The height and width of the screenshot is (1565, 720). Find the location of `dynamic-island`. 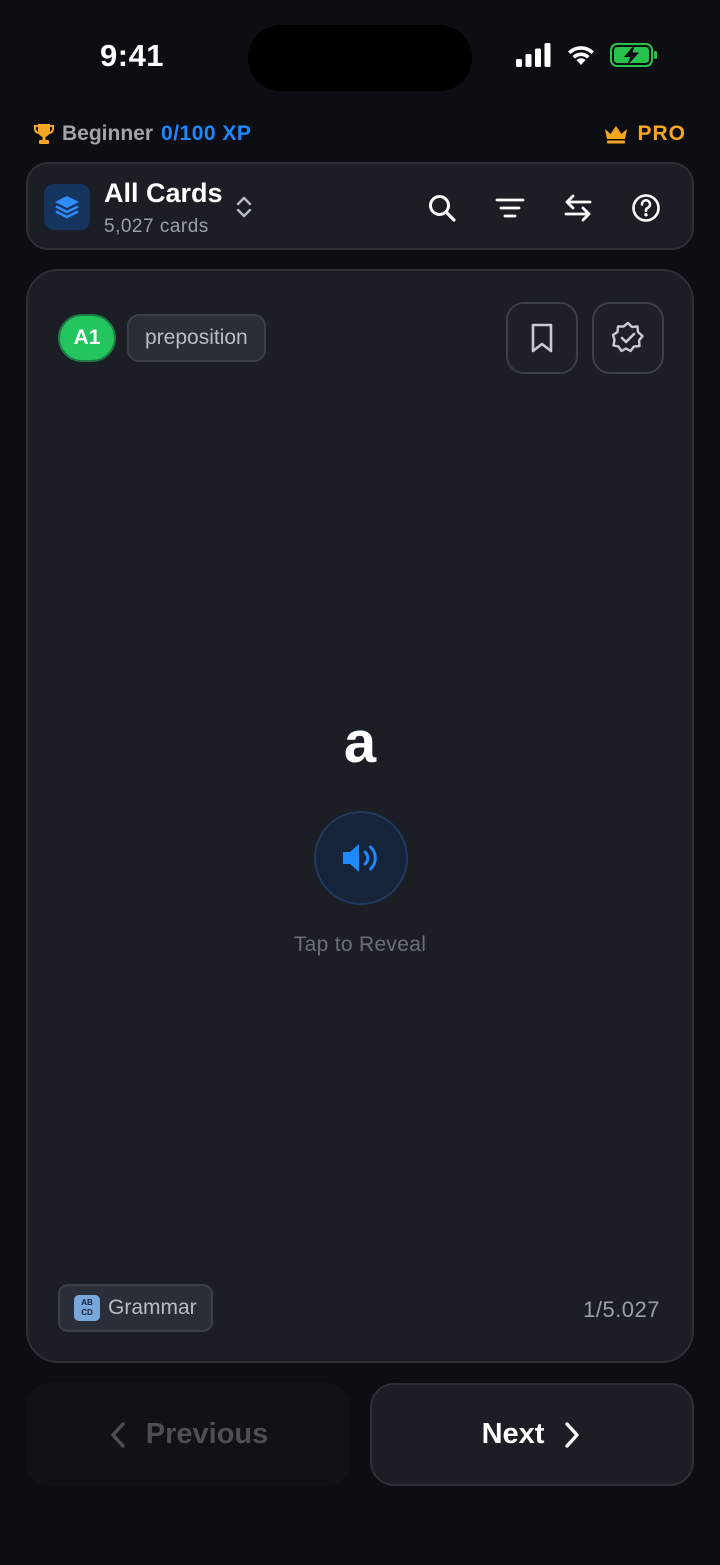

dynamic-island is located at coordinates (360, 58).